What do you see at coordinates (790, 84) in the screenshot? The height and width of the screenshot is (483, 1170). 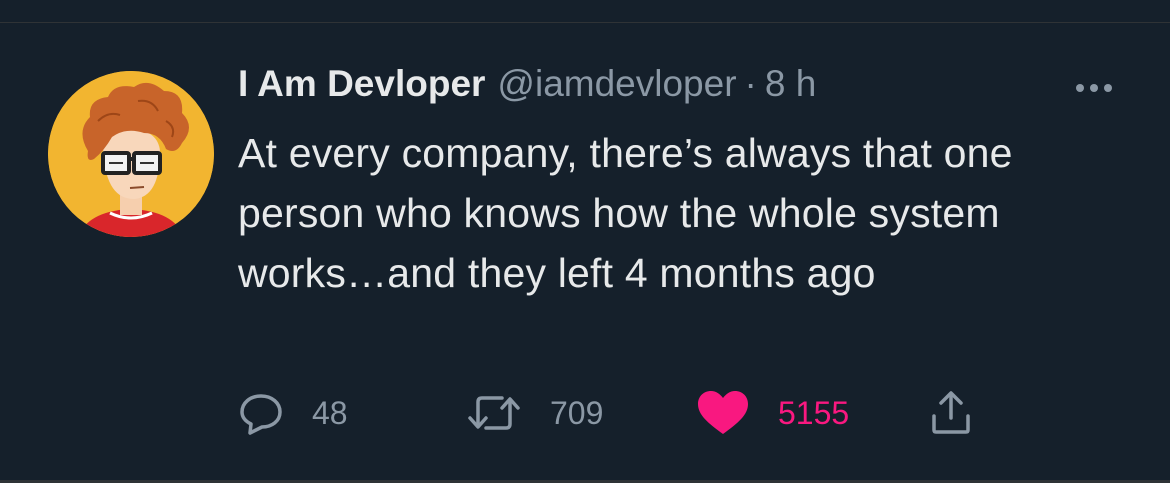 I see `timestamp: 8 h` at bounding box center [790, 84].